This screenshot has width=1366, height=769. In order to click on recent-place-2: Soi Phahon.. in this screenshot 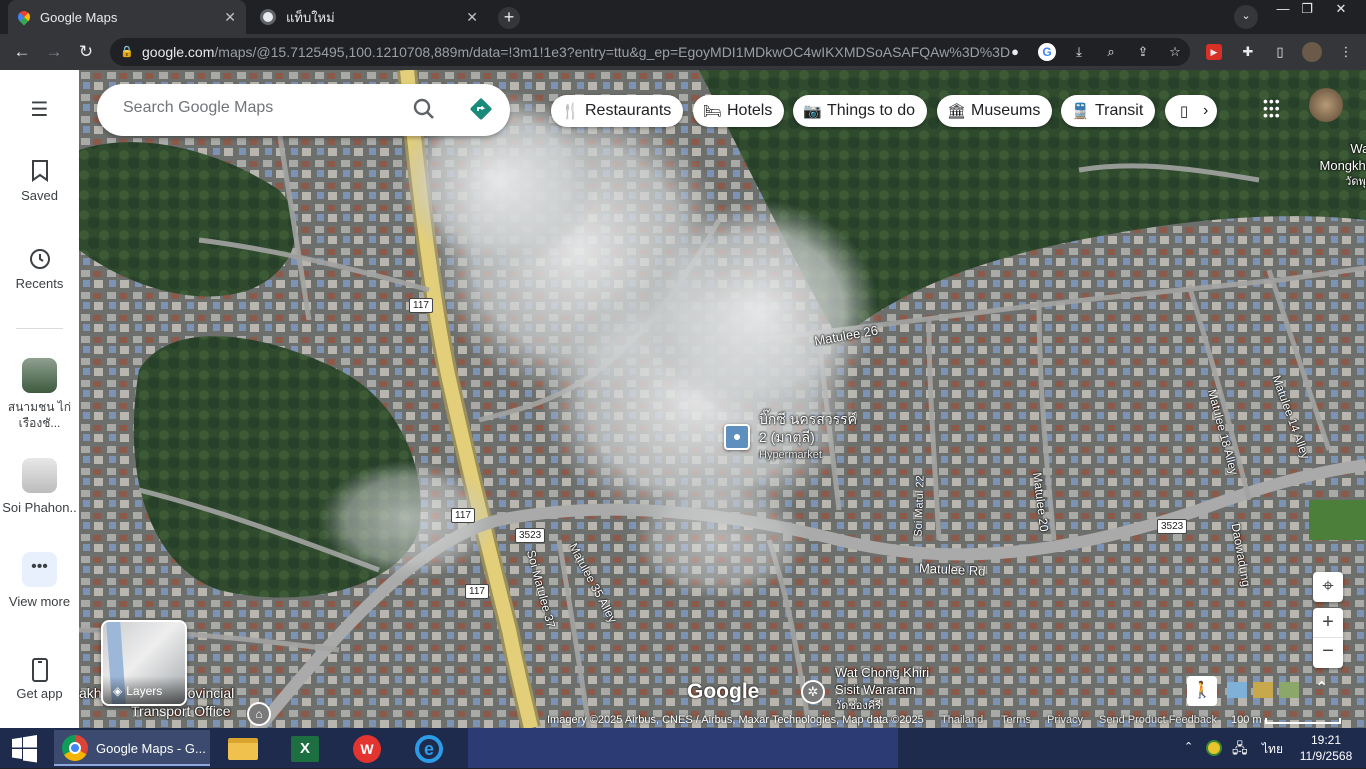, I will do `click(39, 487)`.